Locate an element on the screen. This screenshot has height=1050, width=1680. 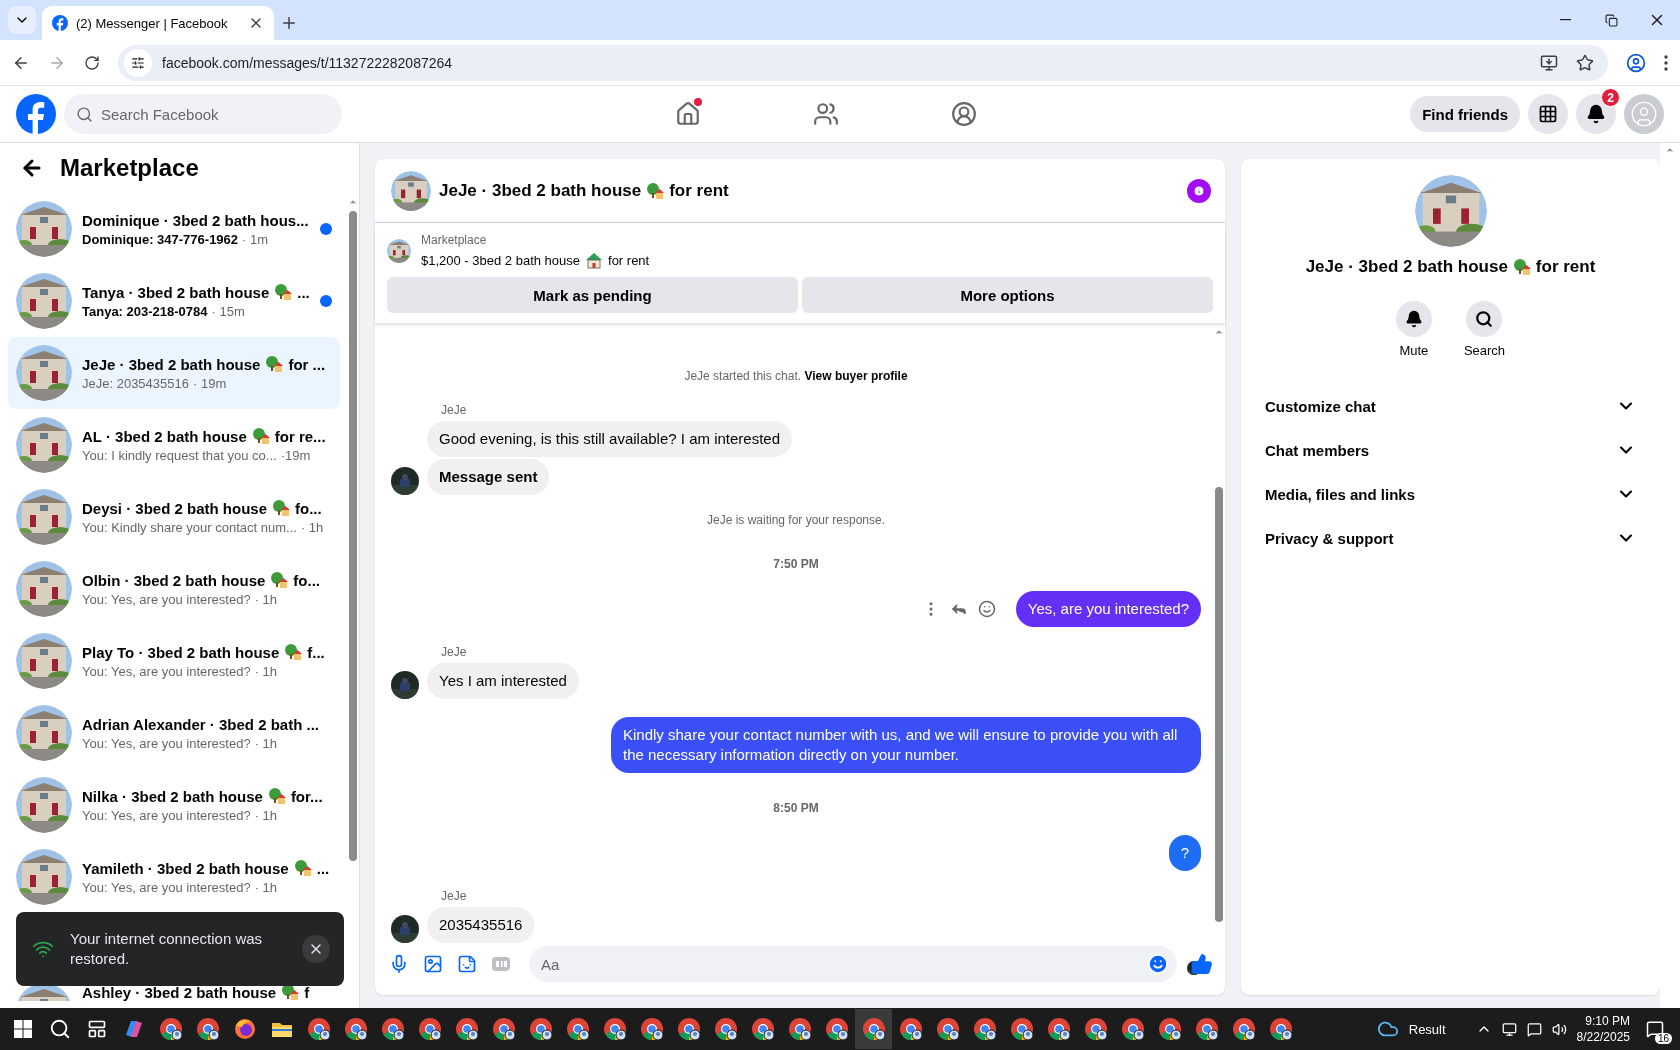
clock: 9:10 PM 8/22/2025 is located at coordinates (1603, 1029).